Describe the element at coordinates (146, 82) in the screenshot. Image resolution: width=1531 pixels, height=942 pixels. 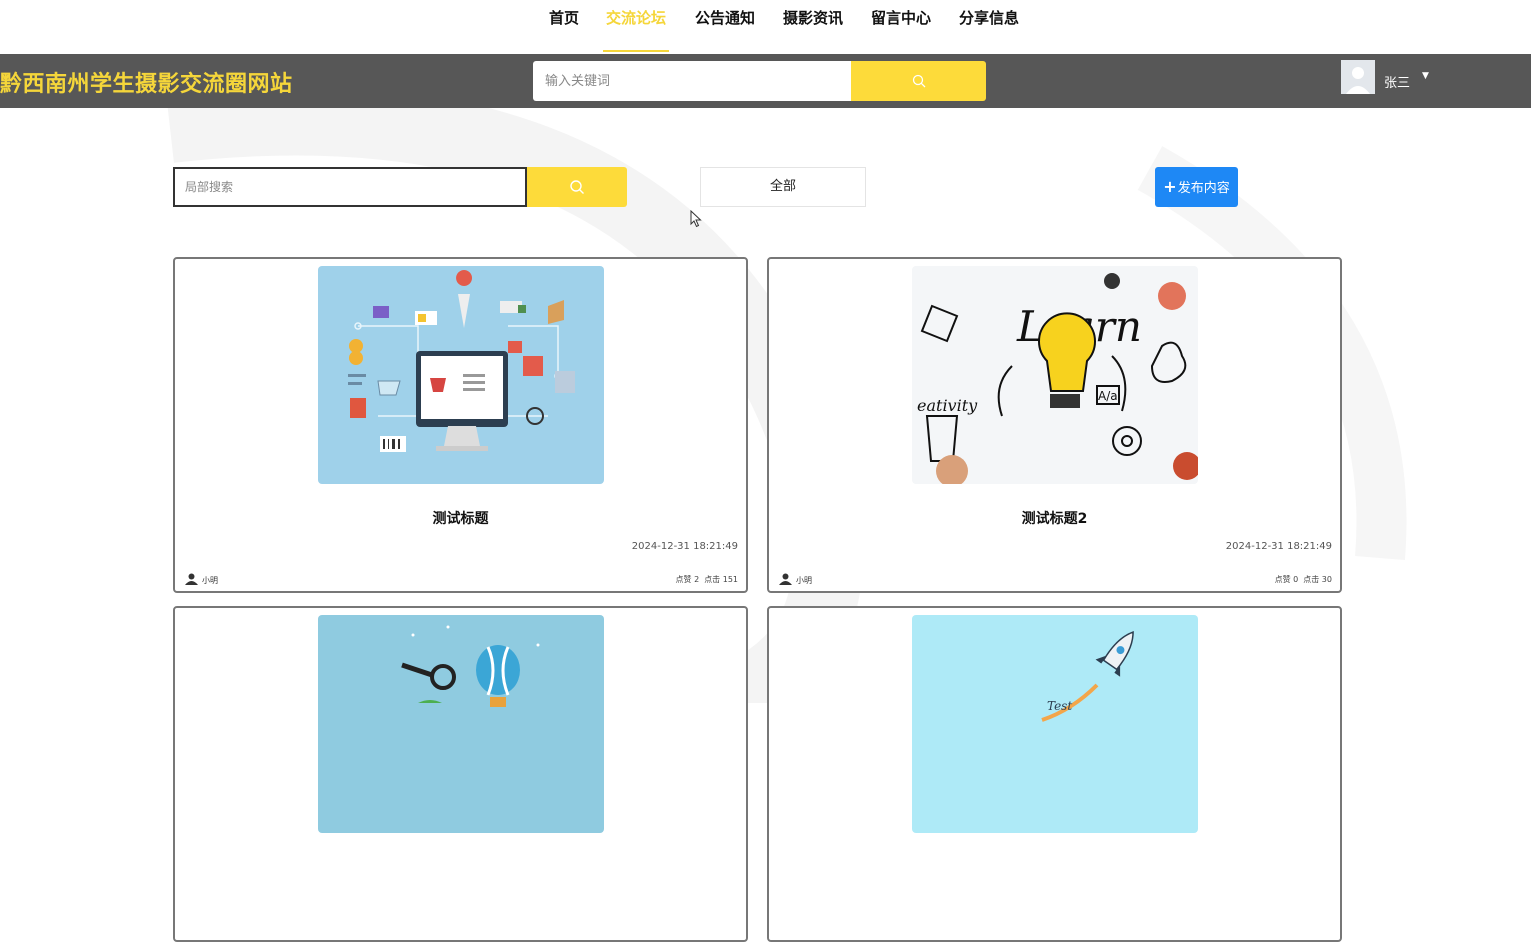
I see `site-title: 黔西南州学生摄影交流圈网站` at that location.